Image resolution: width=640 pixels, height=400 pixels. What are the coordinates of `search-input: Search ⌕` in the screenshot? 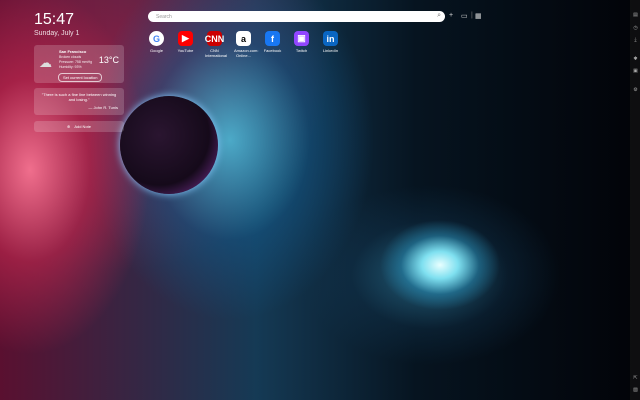 It's located at (296, 16).